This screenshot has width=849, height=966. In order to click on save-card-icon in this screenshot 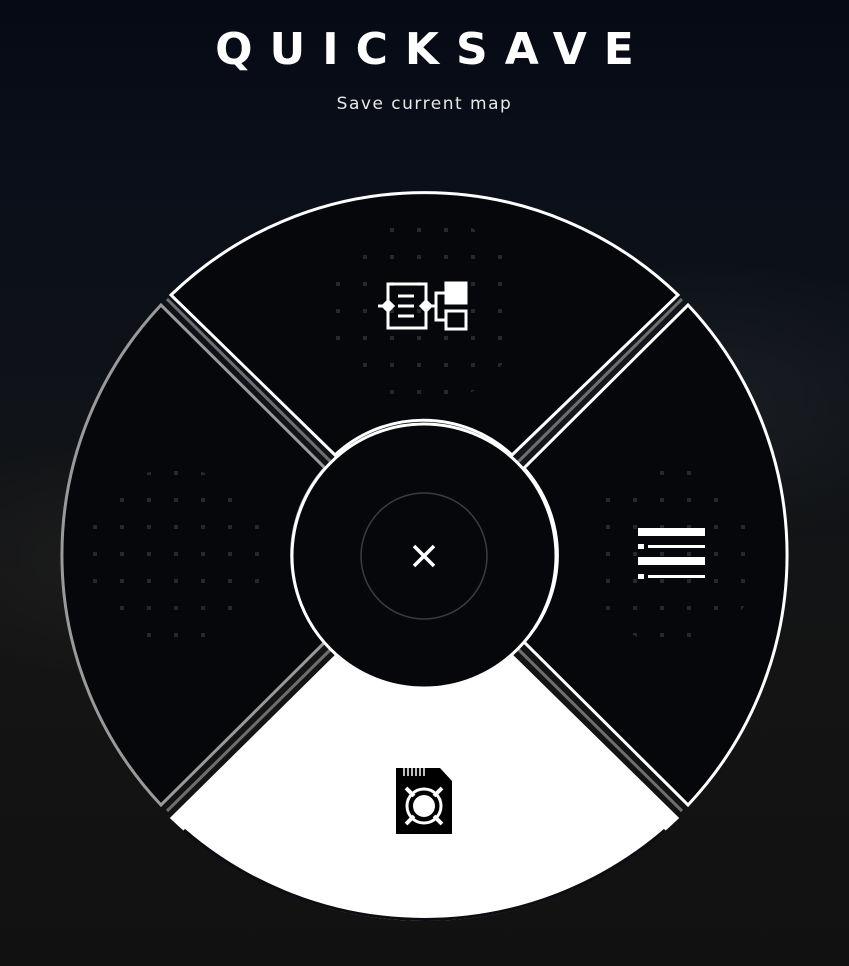, I will do `click(424, 801)`.